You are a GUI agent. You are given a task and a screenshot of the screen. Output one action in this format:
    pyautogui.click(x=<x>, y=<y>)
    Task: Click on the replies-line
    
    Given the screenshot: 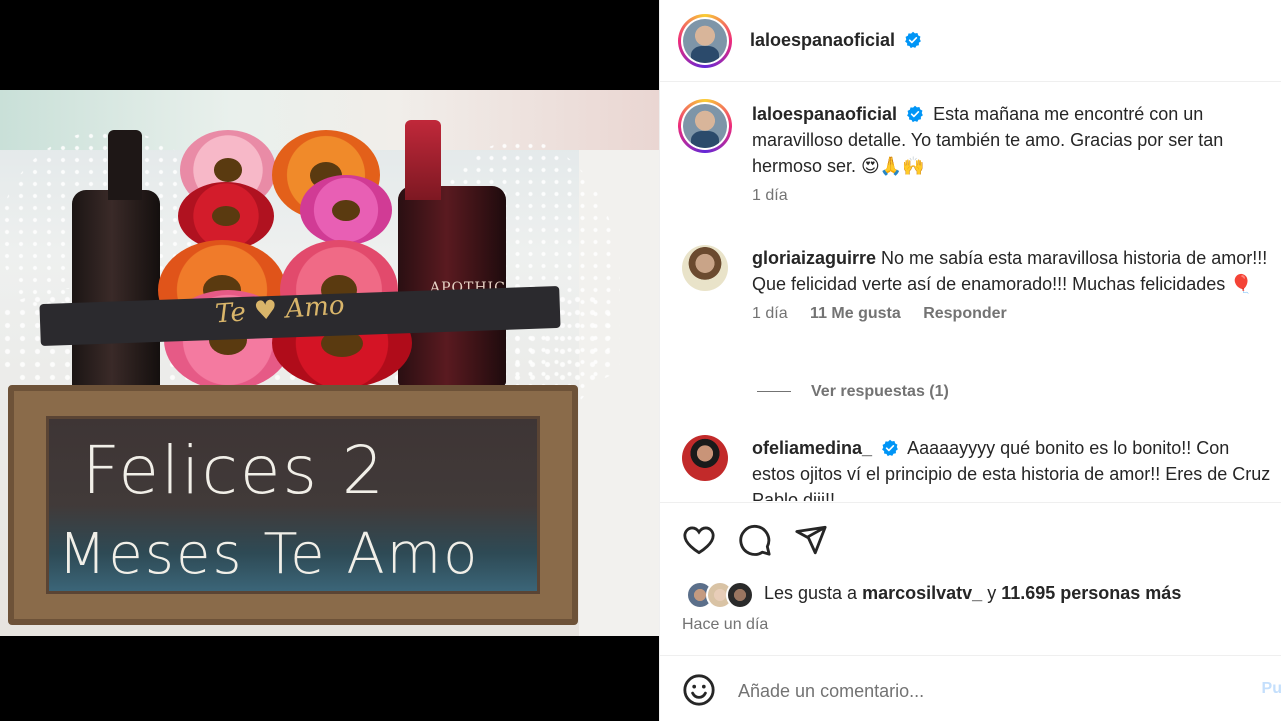 What is the action you would take?
    pyautogui.click(x=774, y=392)
    